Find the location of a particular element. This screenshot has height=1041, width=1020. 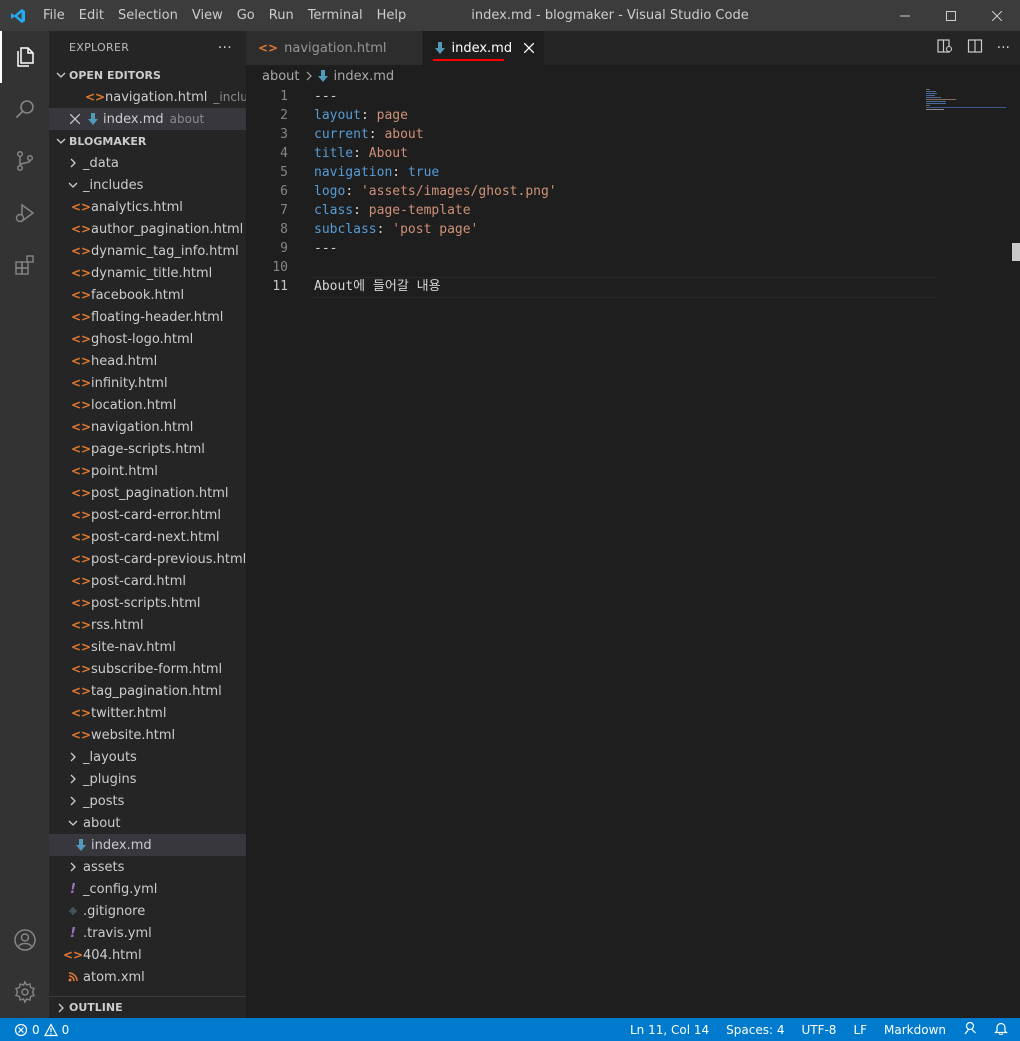

more-actions-button: ··· is located at coordinates (225, 48).